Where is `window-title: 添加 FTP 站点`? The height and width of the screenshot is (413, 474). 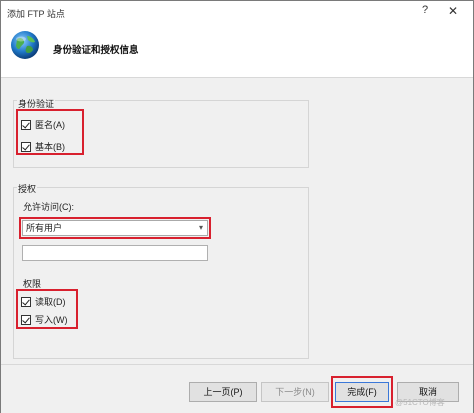
window-title: 添加 FTP 站点 is located at coordinates (36, 14).